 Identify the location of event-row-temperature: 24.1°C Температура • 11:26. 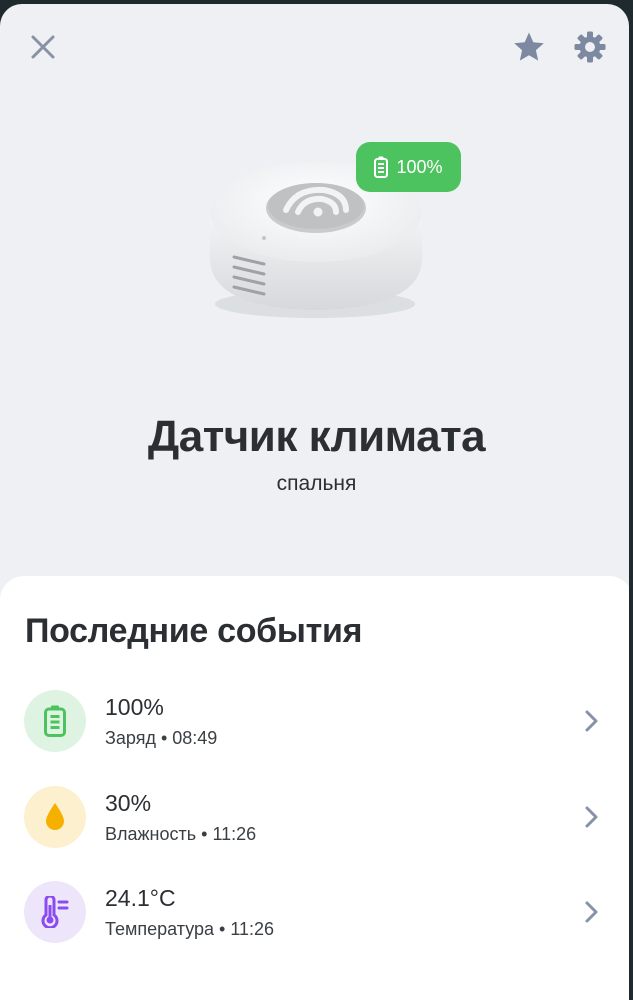
(314, 911).